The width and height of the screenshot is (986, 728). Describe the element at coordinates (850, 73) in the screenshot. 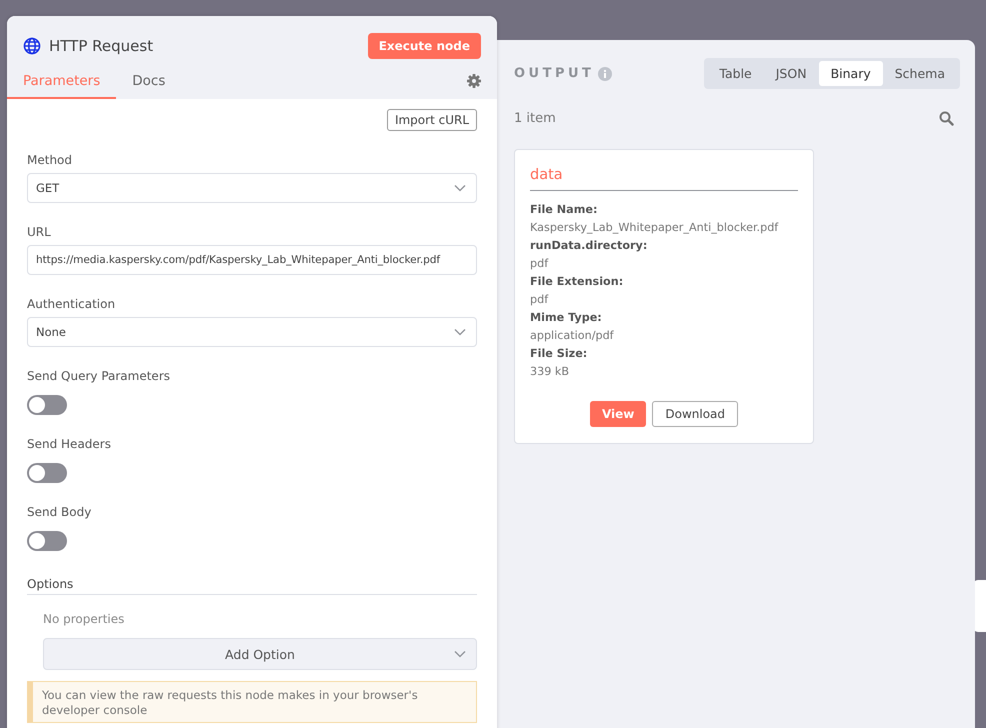

I see `view-tab: Binary` at that location.